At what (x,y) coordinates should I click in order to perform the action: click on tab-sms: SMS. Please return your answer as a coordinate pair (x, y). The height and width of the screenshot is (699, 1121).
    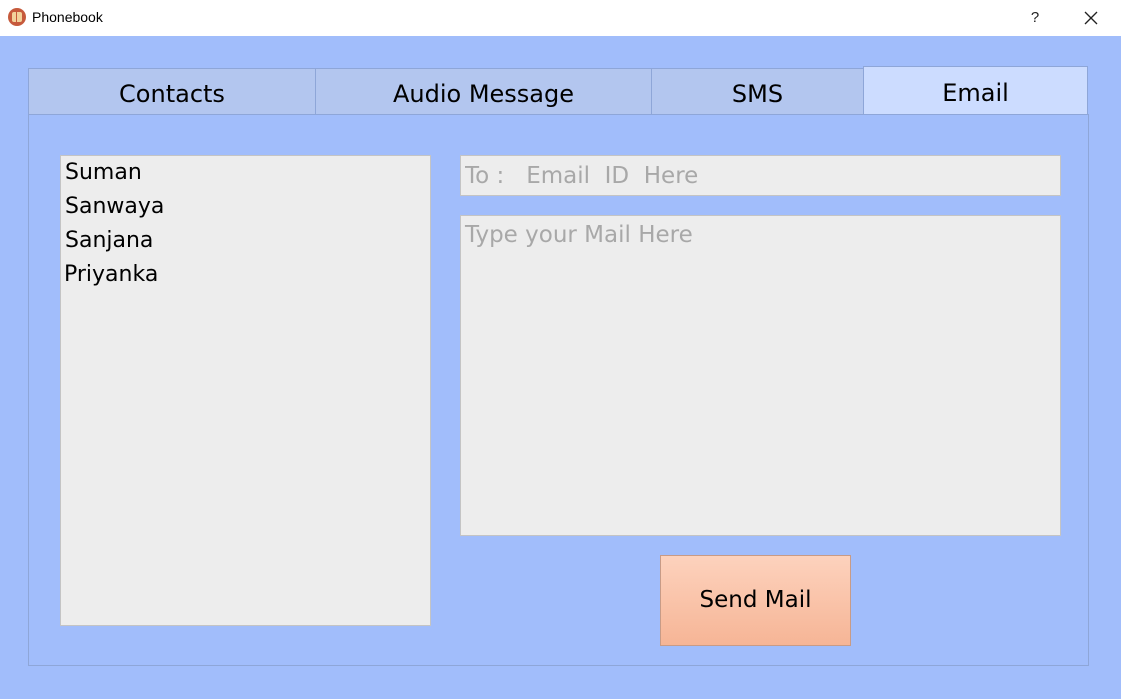
    Looking at the image, I should click on (757, 91).